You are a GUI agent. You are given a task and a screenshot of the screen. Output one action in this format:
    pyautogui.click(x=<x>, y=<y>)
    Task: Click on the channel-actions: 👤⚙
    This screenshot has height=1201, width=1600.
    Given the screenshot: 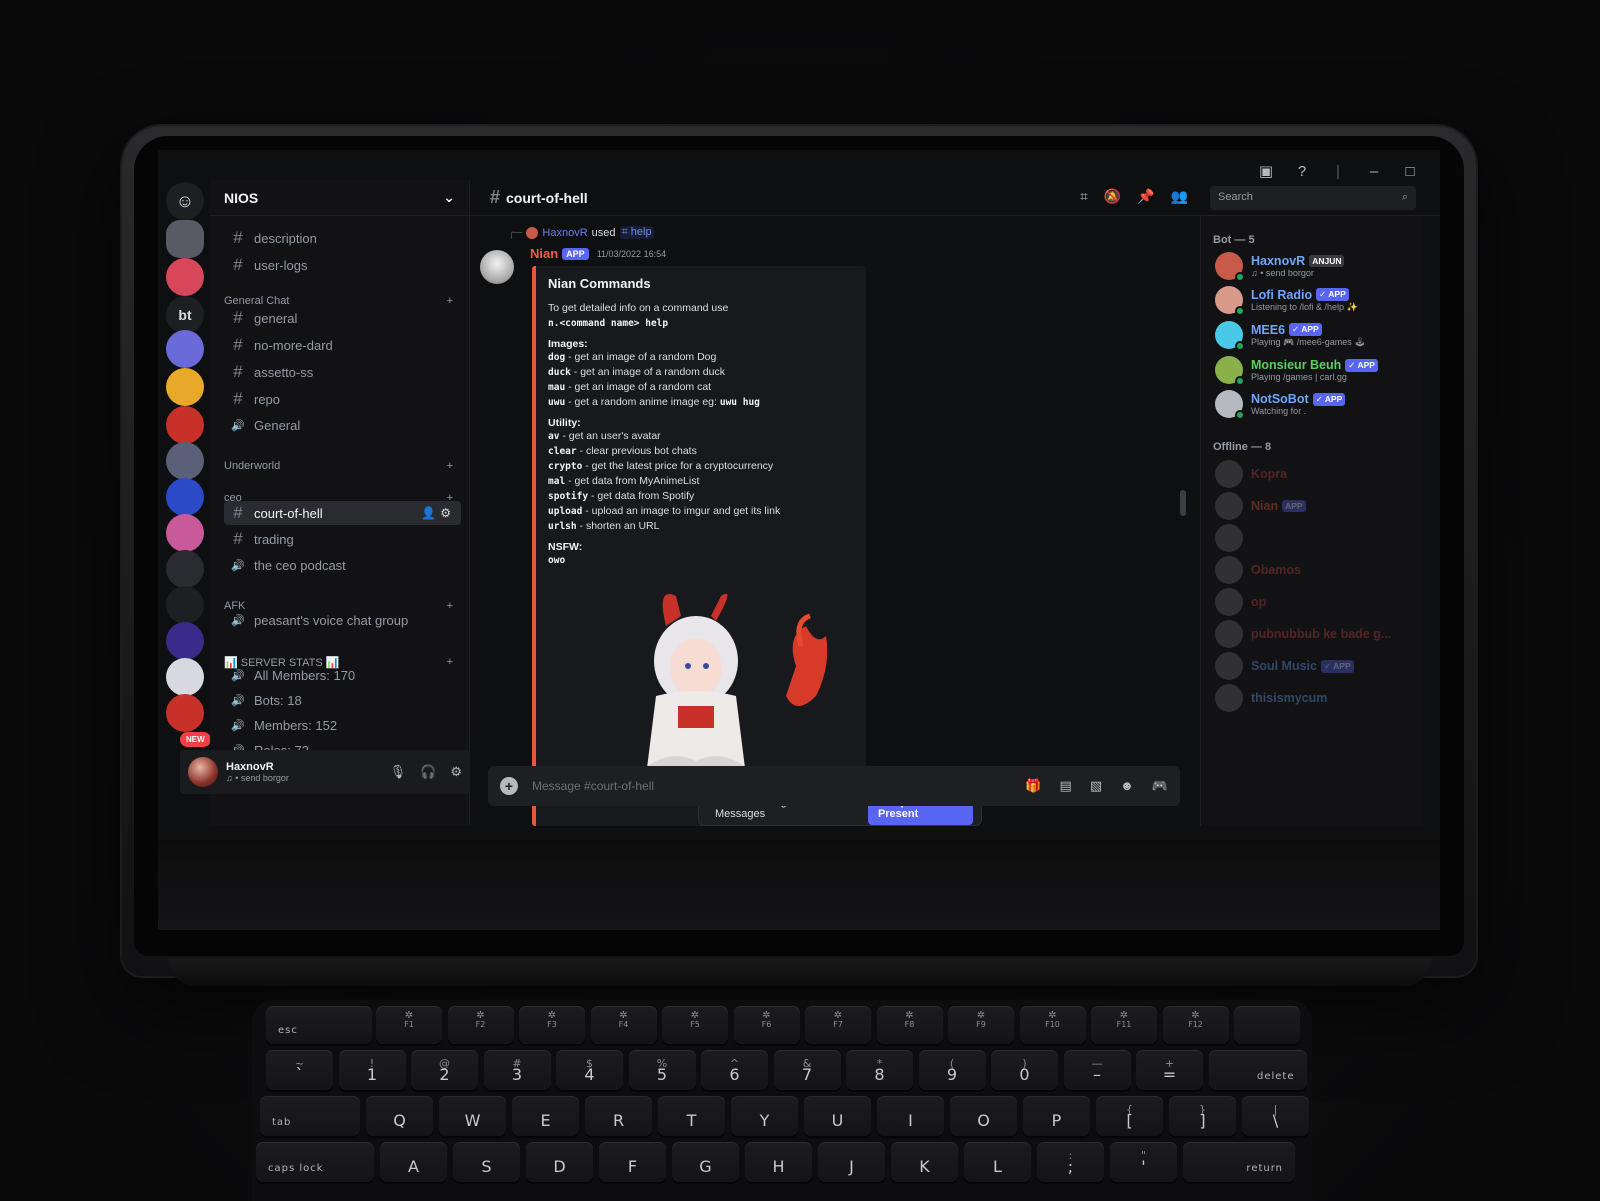 What is the action you would take?
    pyautogui.click(x=438, y=513)
    